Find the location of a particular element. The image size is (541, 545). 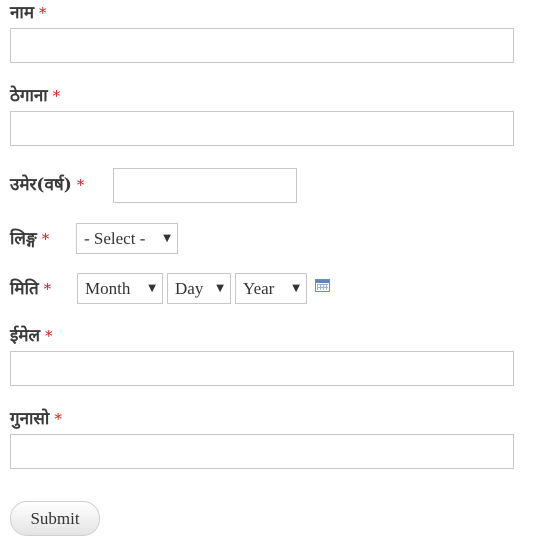

day-select-value: Day is located at coordinates (189, 288).